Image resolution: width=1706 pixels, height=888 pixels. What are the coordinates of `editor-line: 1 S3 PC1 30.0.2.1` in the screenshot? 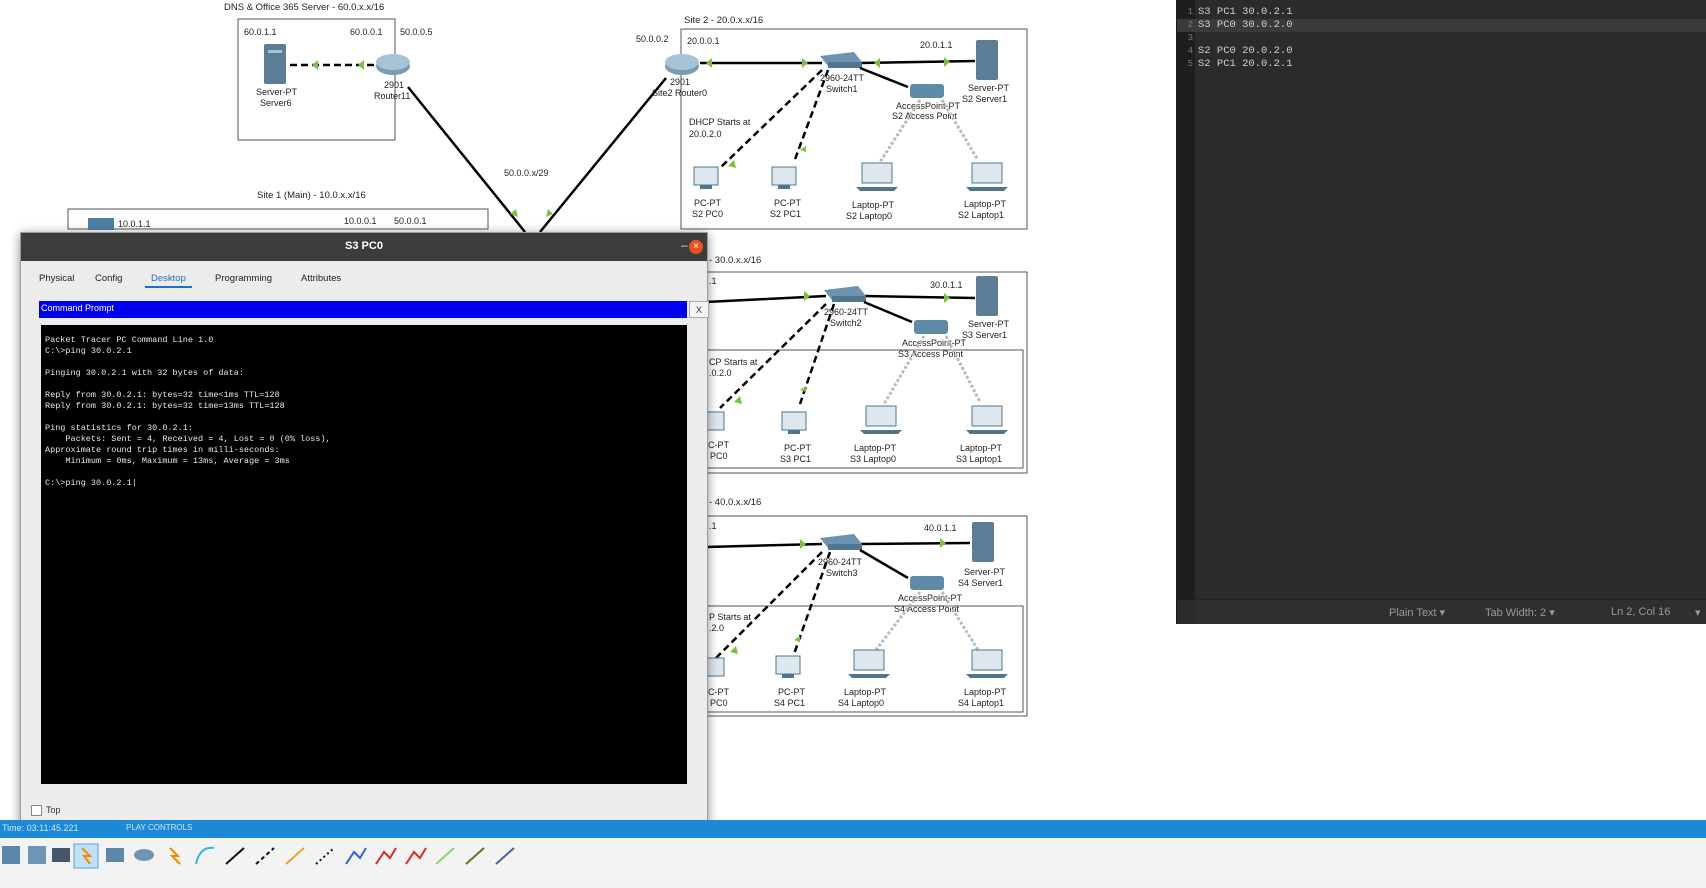 It's located at (1441, 12).